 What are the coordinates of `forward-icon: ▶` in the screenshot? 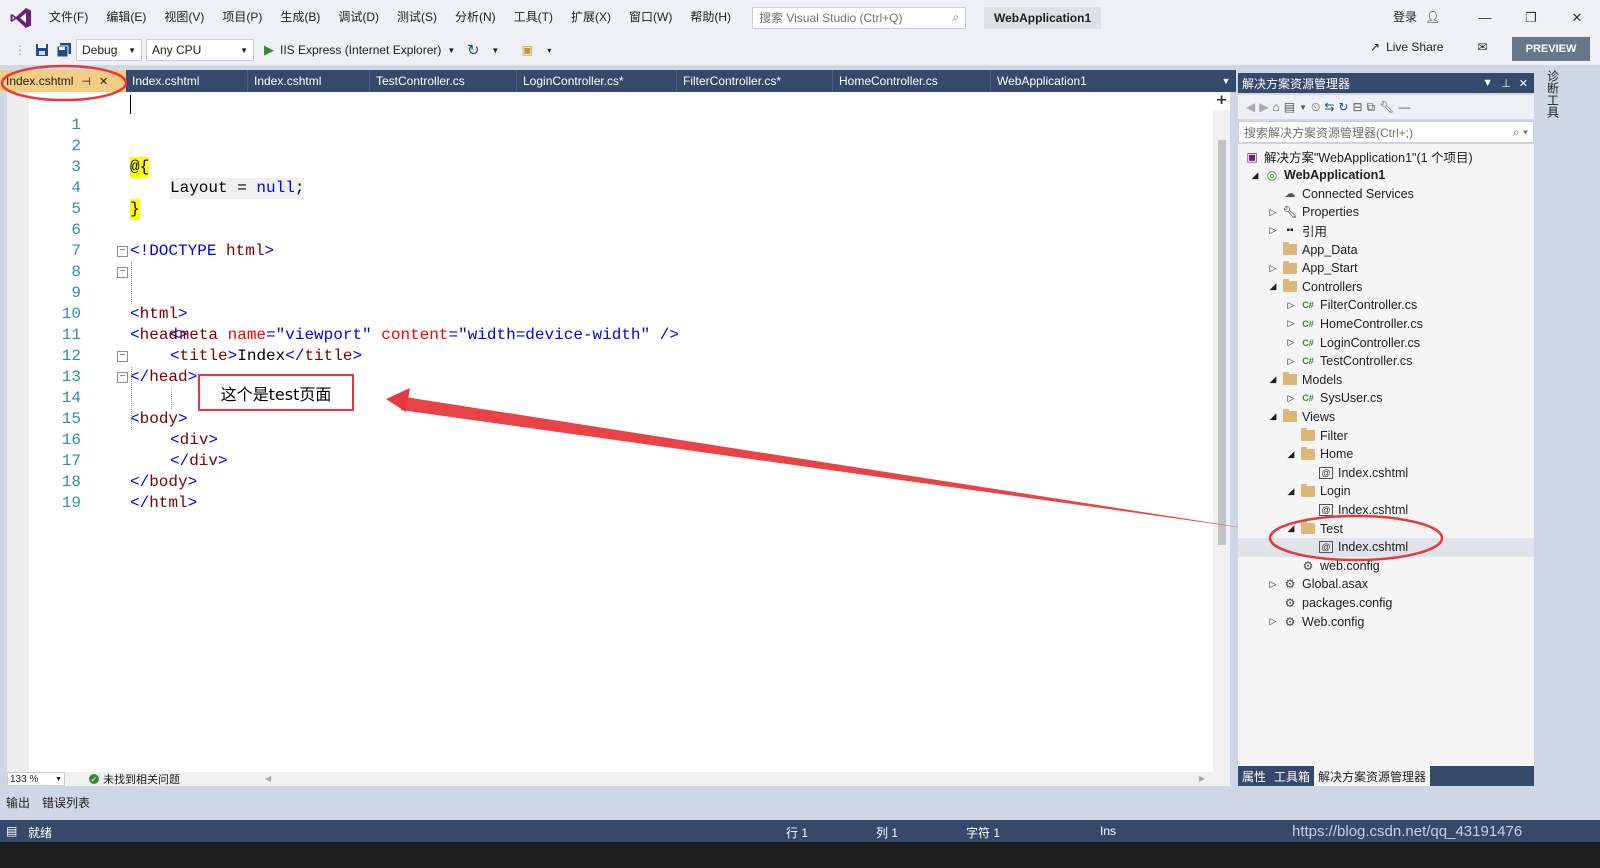 It's located at (1263, 107).